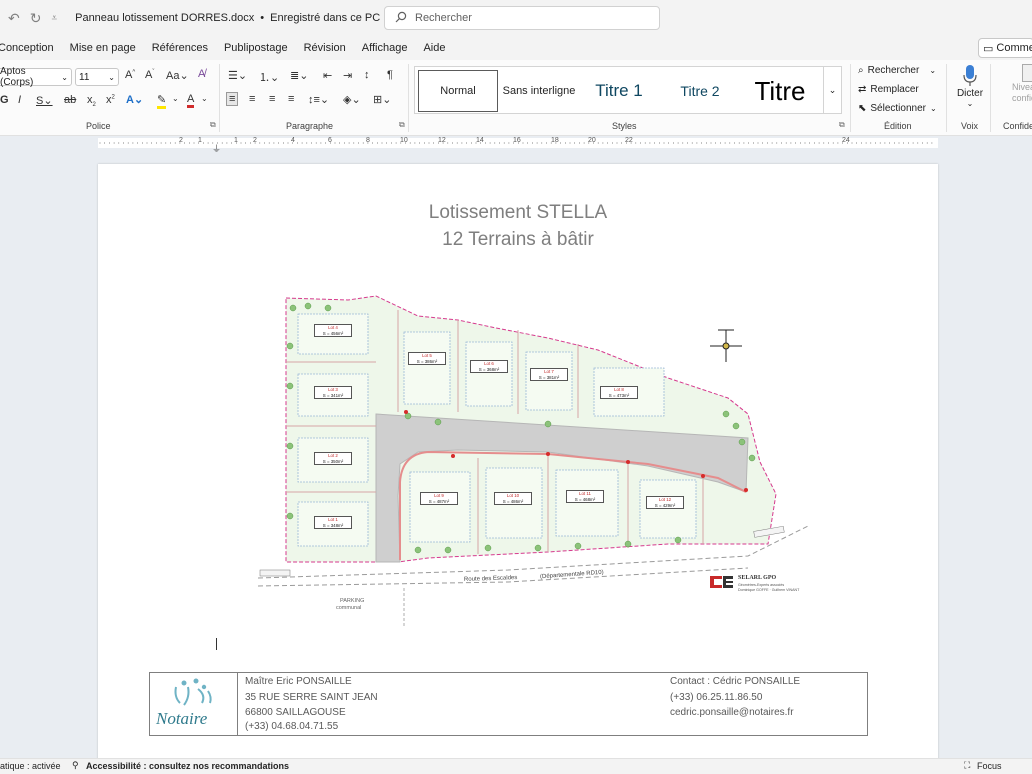 The width and height of the screenshot is (1032, 774). I want to click on tab-conception: Conception, so click(31, 48).